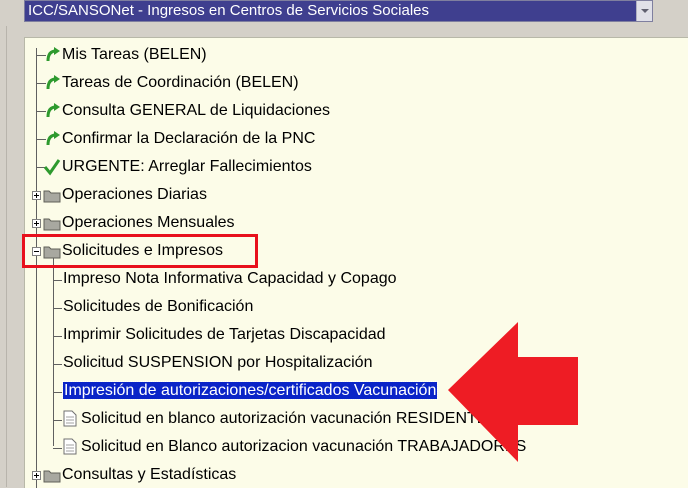 This screenshot has width=688, height=488. What do you see at coordinates (513, 392) in the screenshot?
I see `annotation-arrow-icon` at bounding box center [513, 392].